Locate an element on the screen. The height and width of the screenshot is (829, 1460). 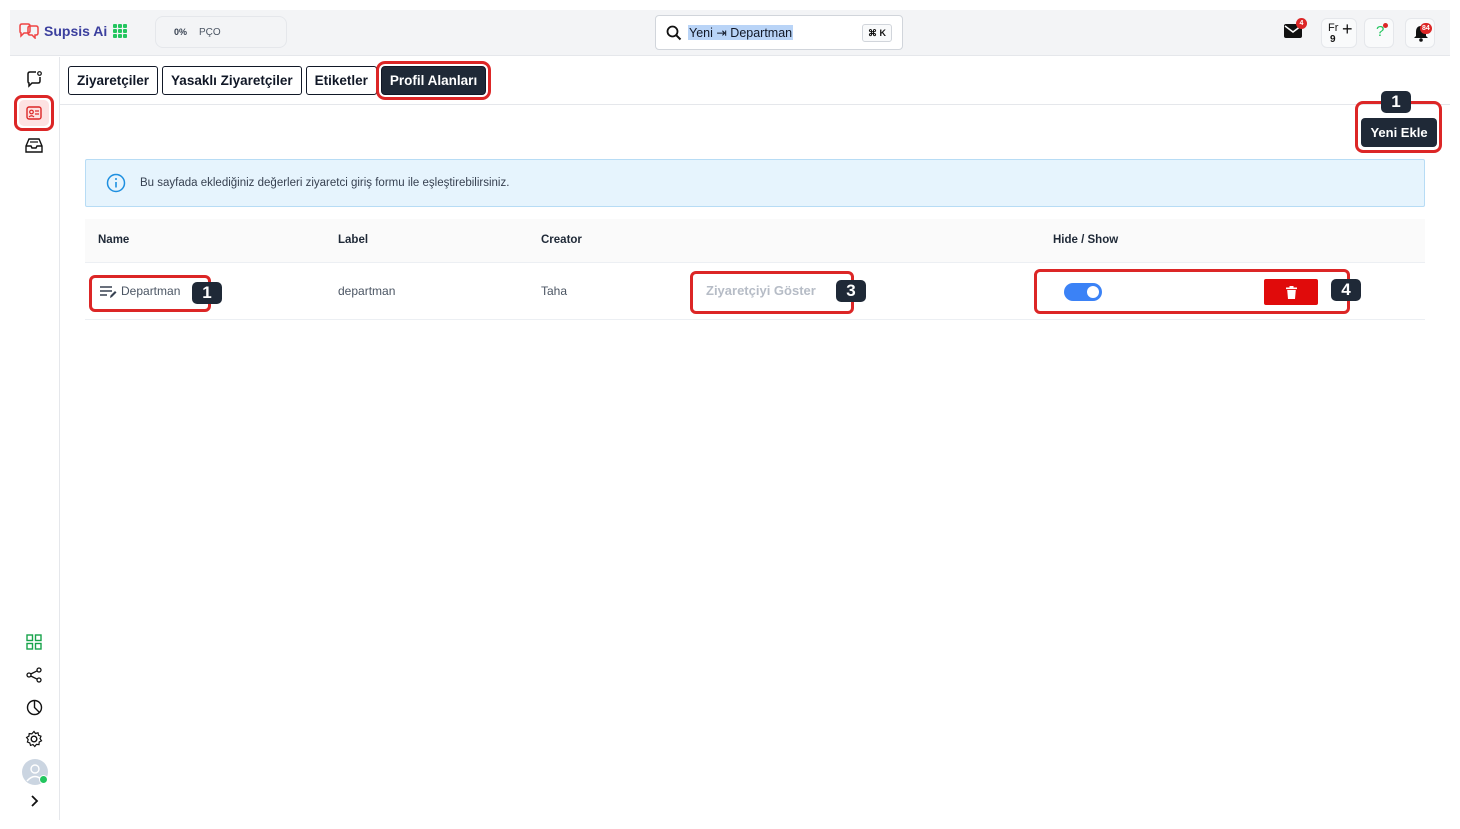
sidebar-item-apps is located at coordinates (34, 642).